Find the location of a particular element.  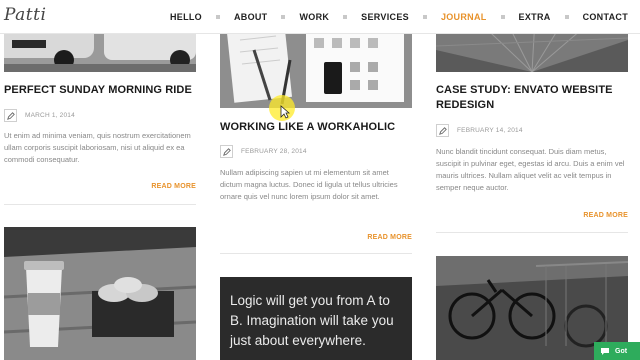

mouse-cursor-highlight is located at coordinates (282, 108).